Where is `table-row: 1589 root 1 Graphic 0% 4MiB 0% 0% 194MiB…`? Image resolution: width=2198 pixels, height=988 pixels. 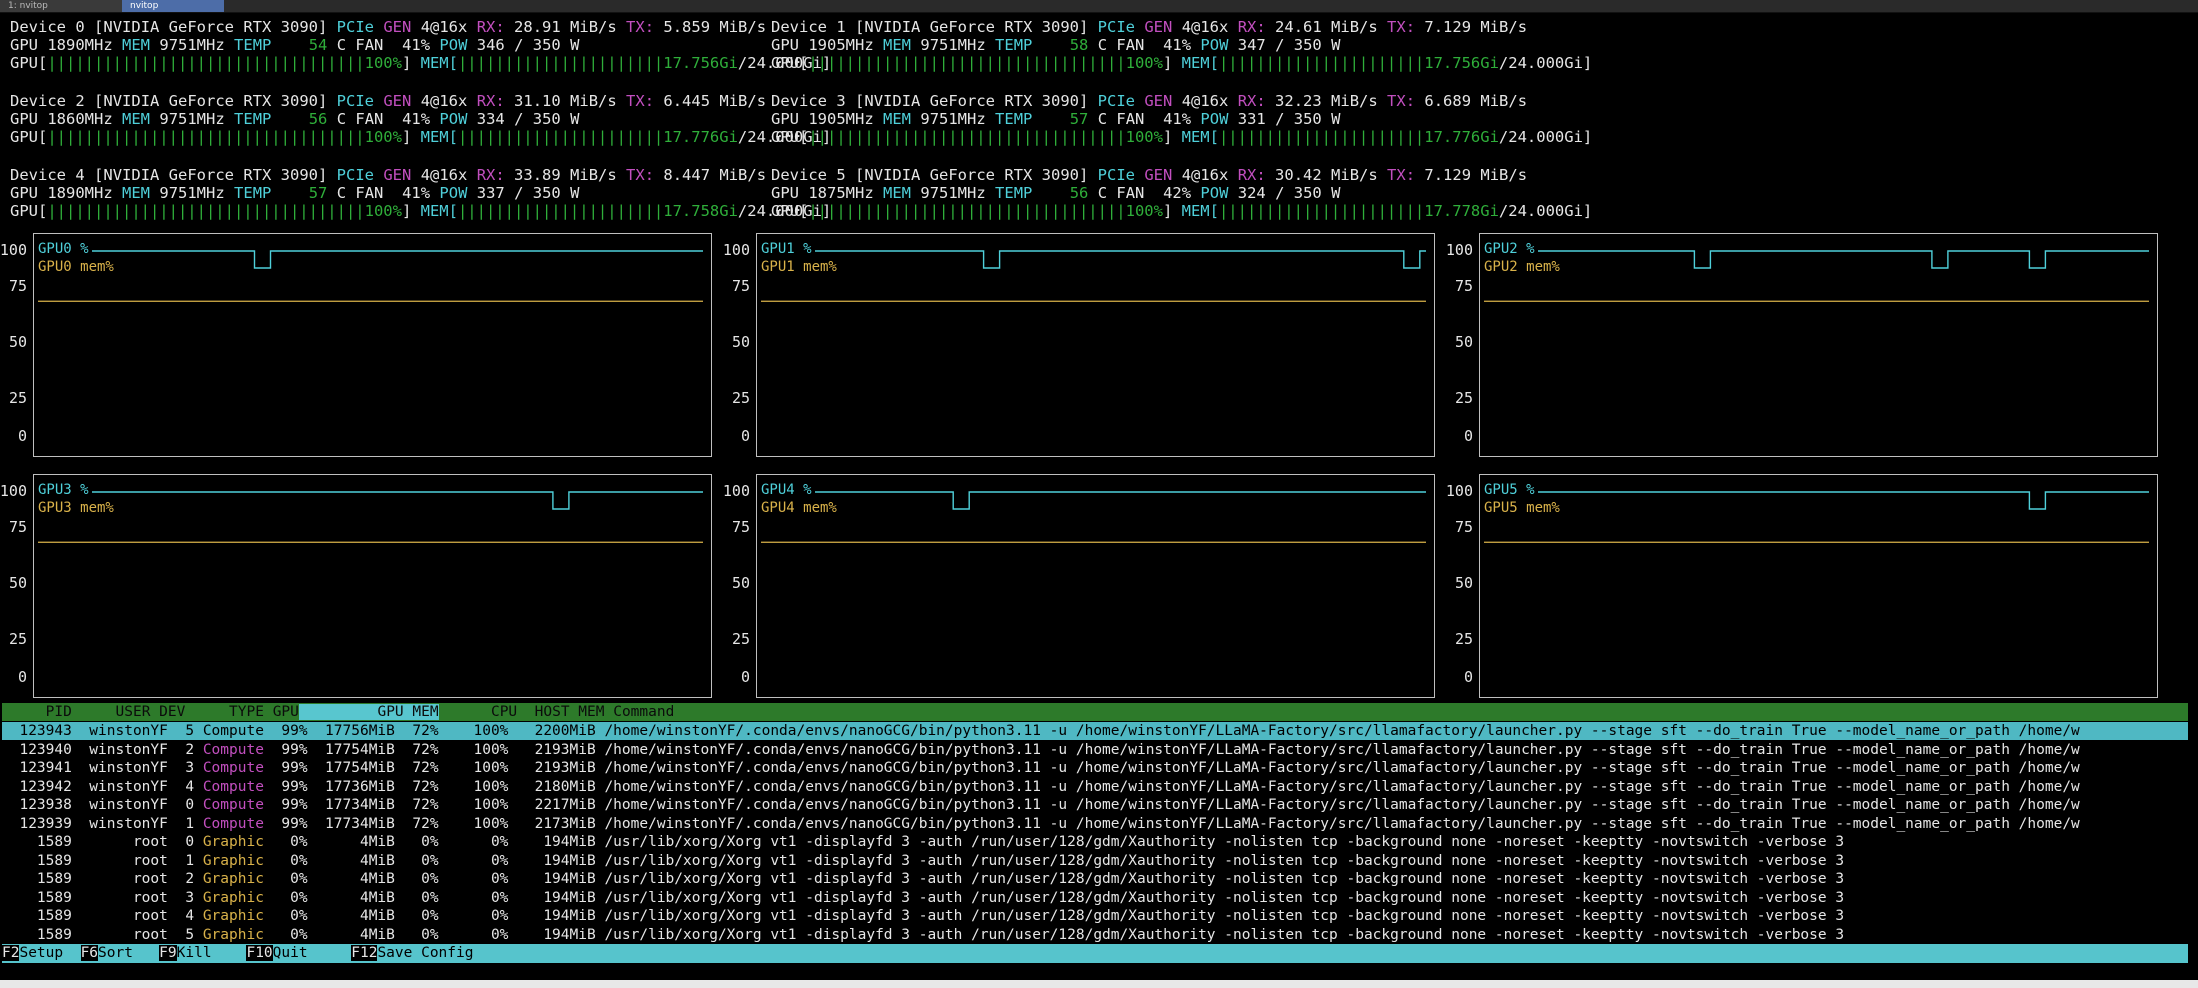
table-row: 1589 root 1 Graphic 0% 4MiB 0% 0% 194MiB… is located at coordinates (1095, 861).